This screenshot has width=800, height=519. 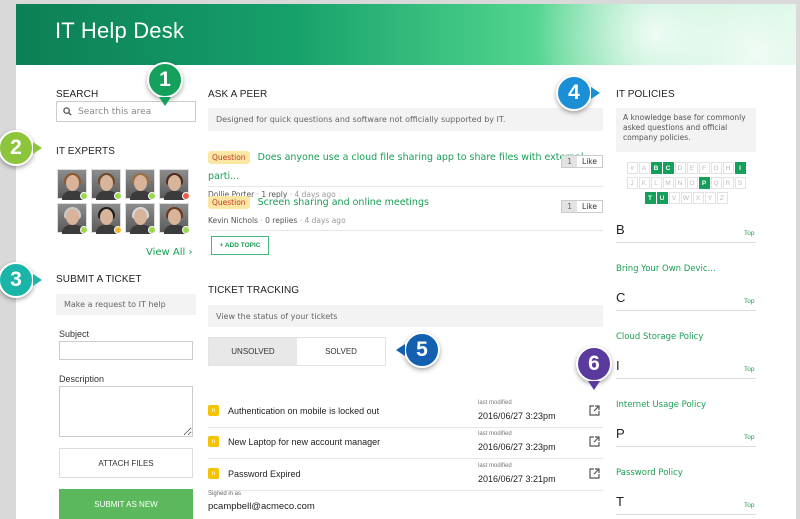 I want to click on policy-link: Cloud Storage Policy, so click(x=659, y=337).